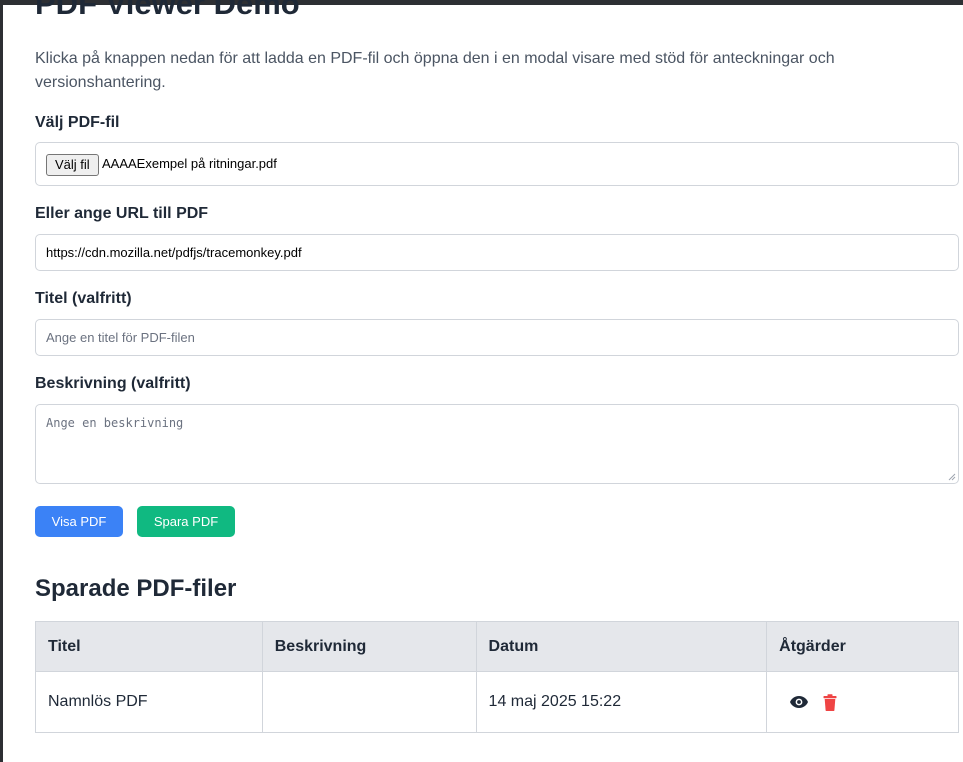  Describe the element at coordinates (79, 521) in the screenshot. I see `view-pdf-button: Visa PDF` at that location.